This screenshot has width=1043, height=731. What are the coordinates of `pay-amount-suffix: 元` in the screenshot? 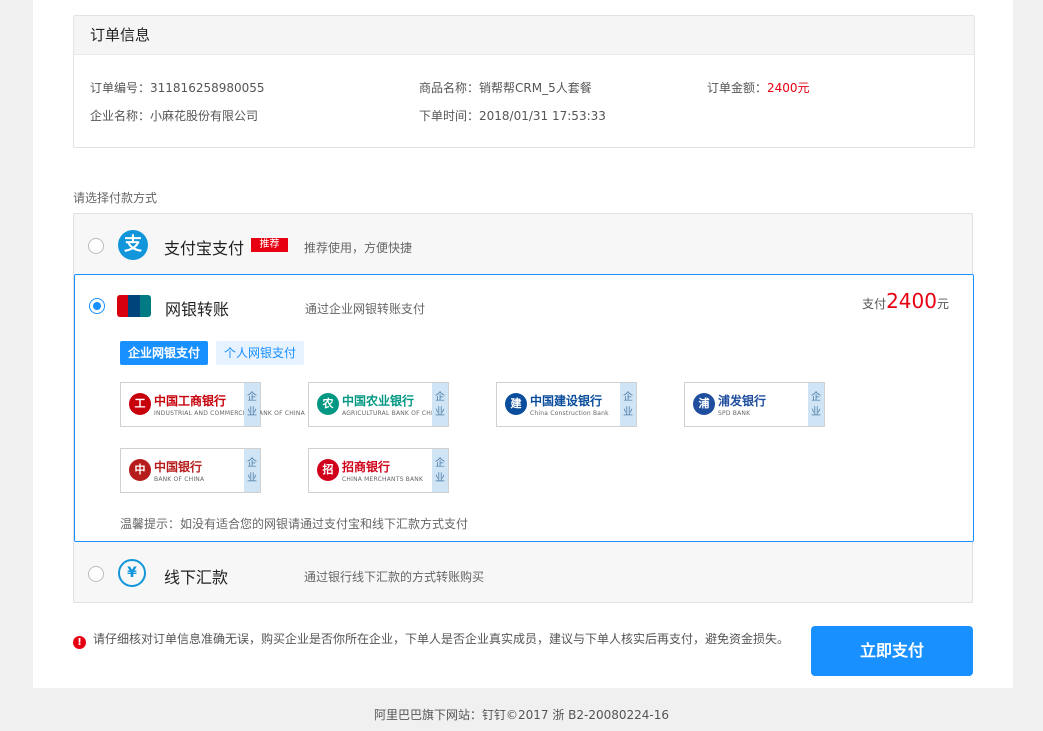 It's located at (942, 304).